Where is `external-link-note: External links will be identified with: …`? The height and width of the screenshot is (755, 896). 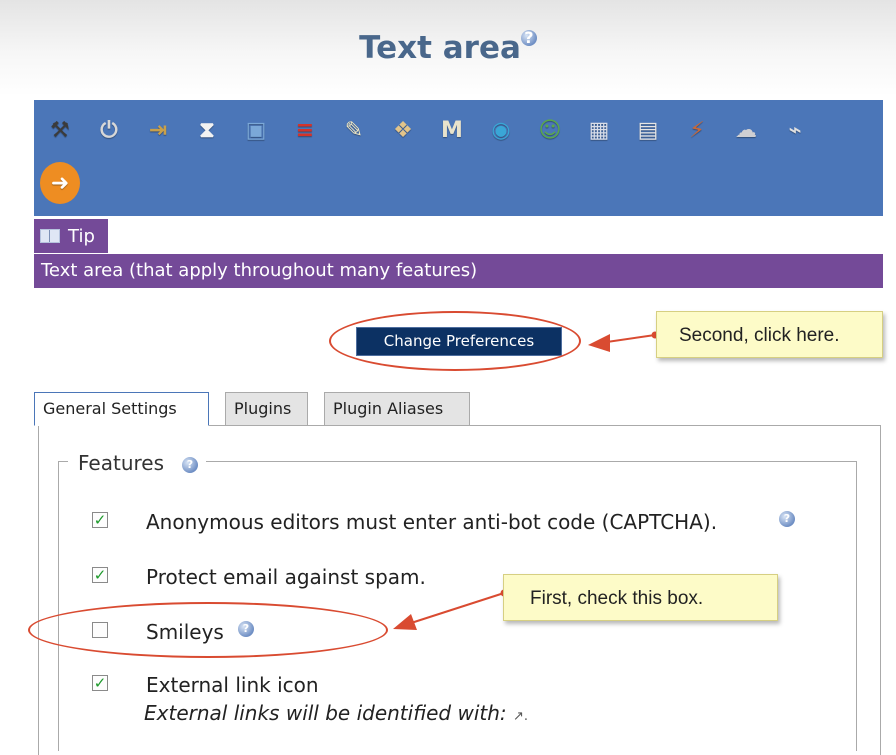
external-link-note: External links will be identified with: … is located at coordinates (336, 713).